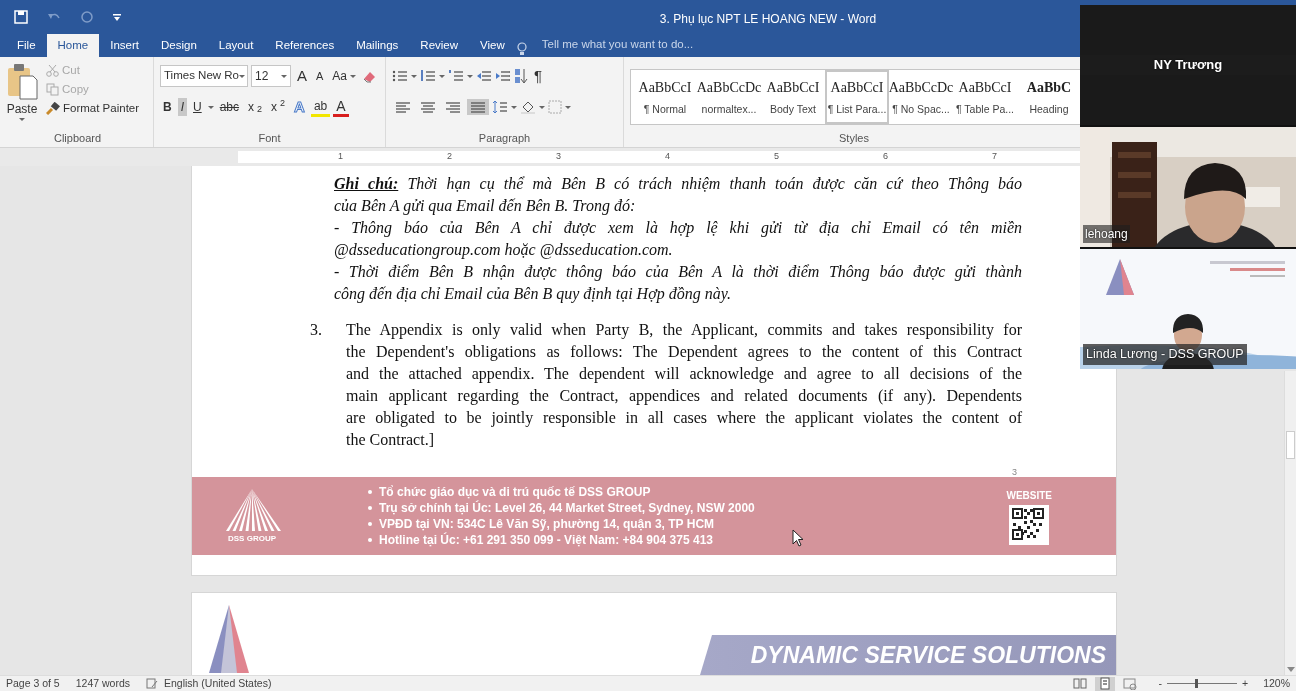  I want to click on lightbulb-icon, so click(521, 49).